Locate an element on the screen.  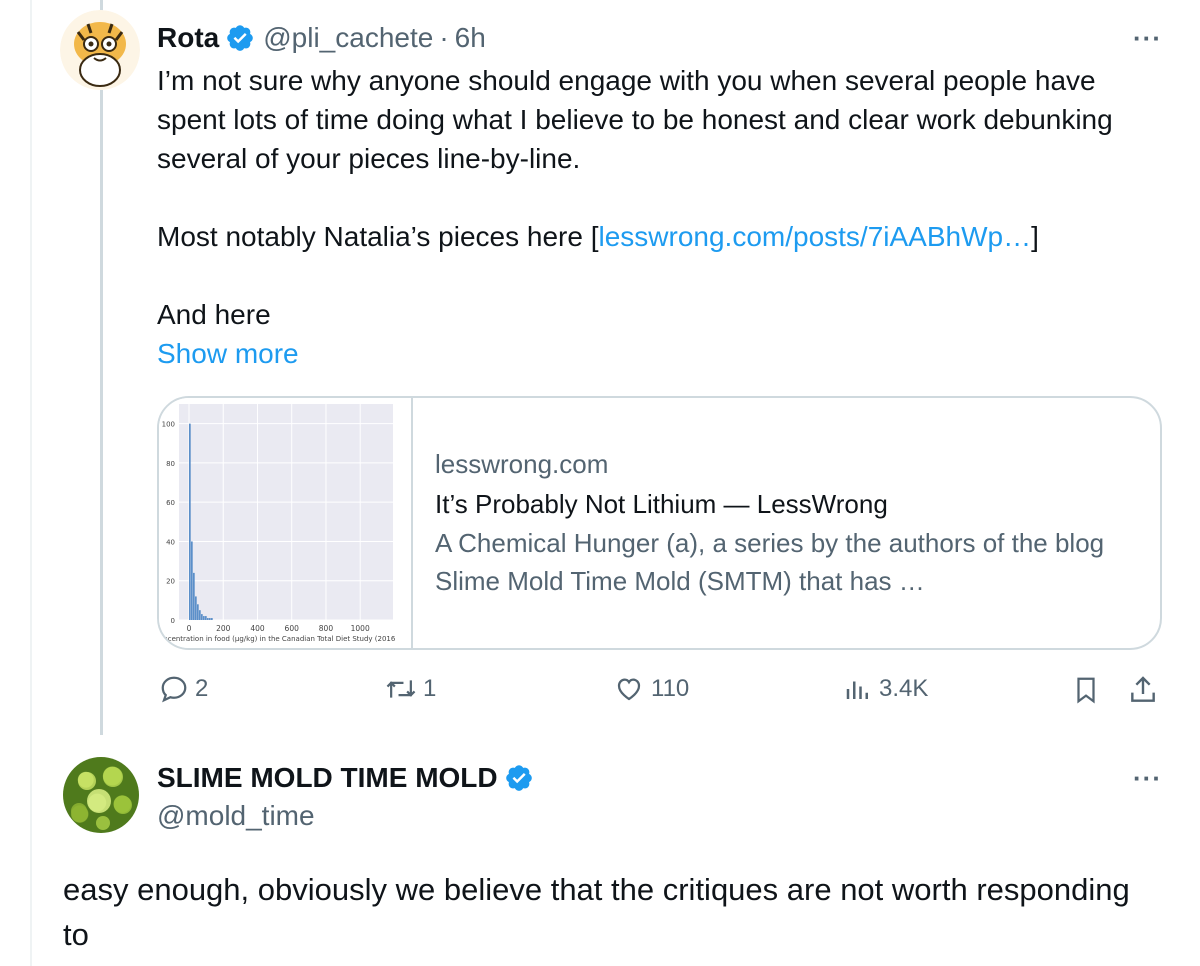
y-tick-label: 40 is located at coordinates (170, 542).